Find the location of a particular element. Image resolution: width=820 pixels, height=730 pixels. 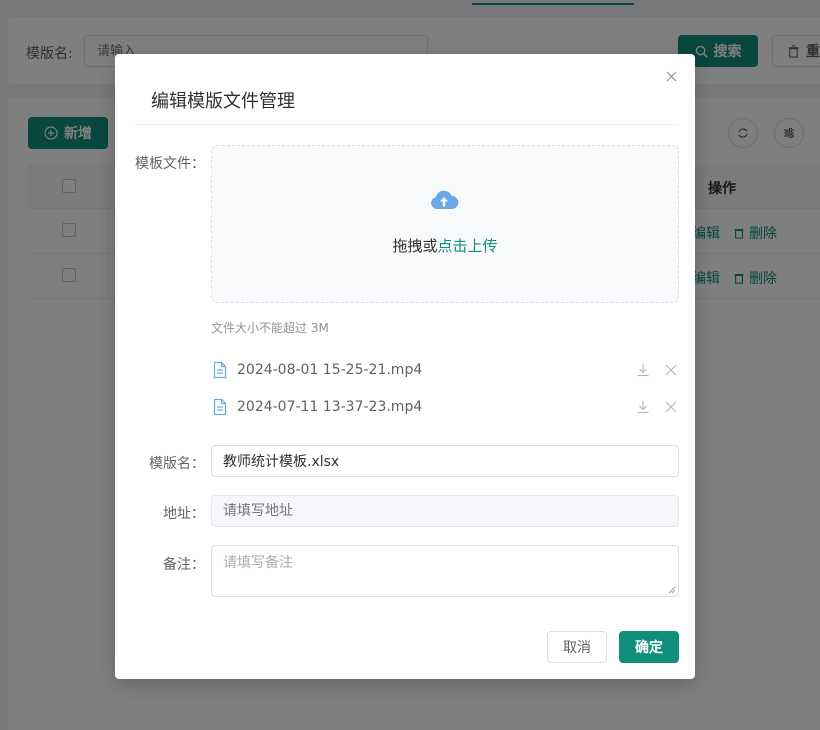

template-name-field-label: 模版名： is located at coordinates (177, 464).